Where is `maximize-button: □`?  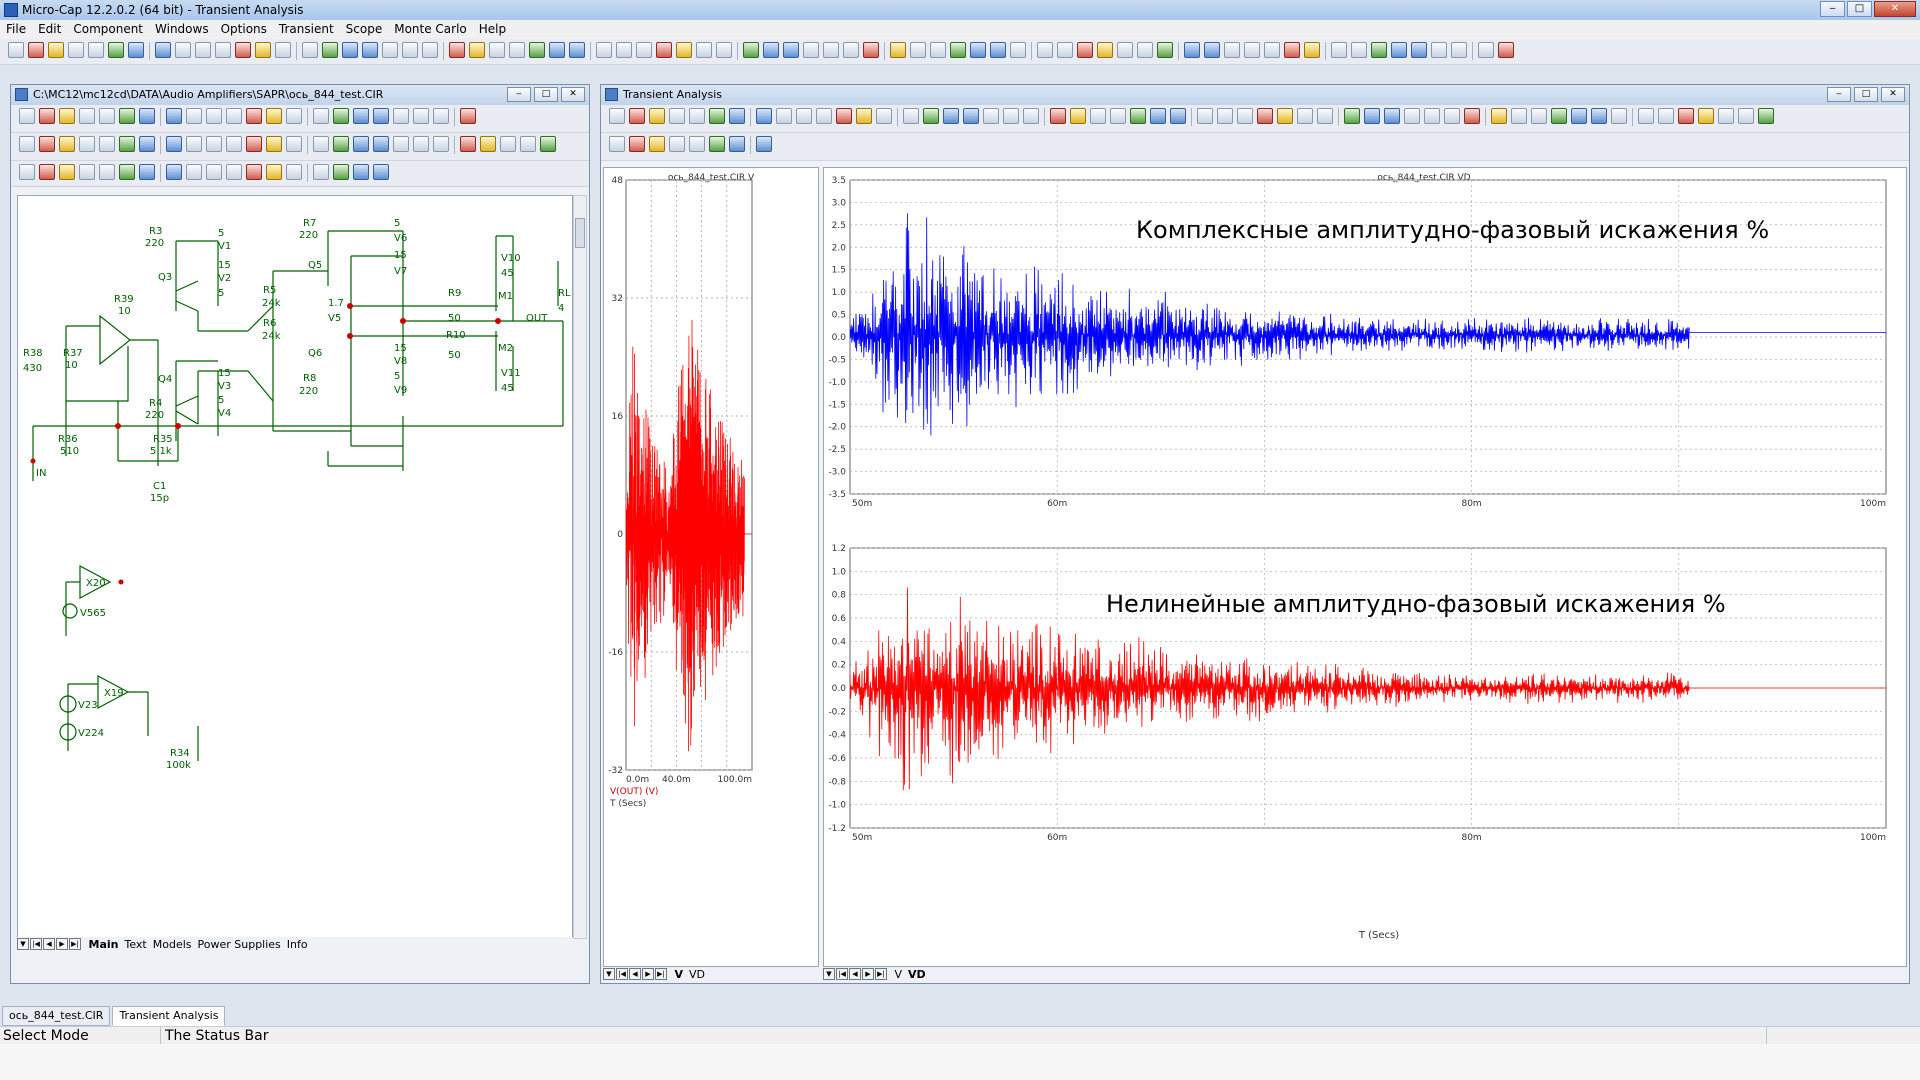
maximize-button: □ is located at coordinates (1859, 9).